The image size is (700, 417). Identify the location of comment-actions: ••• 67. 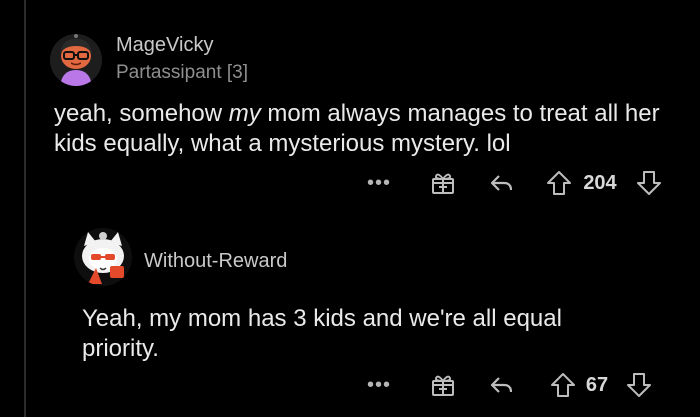
(515, 385).